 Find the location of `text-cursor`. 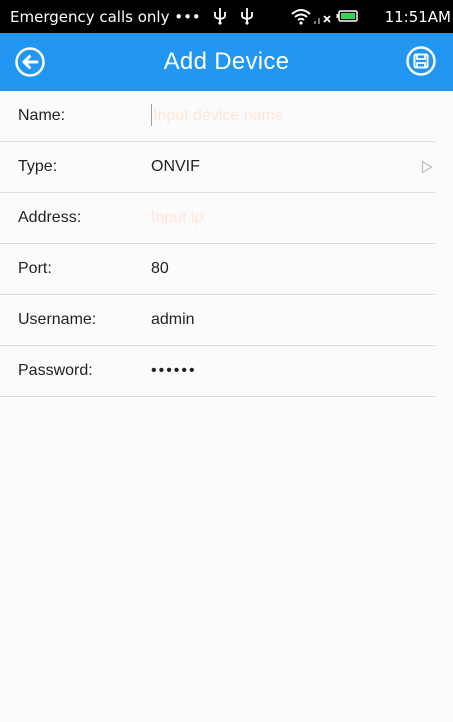

text-cursor is located at coordinates (151, 115).